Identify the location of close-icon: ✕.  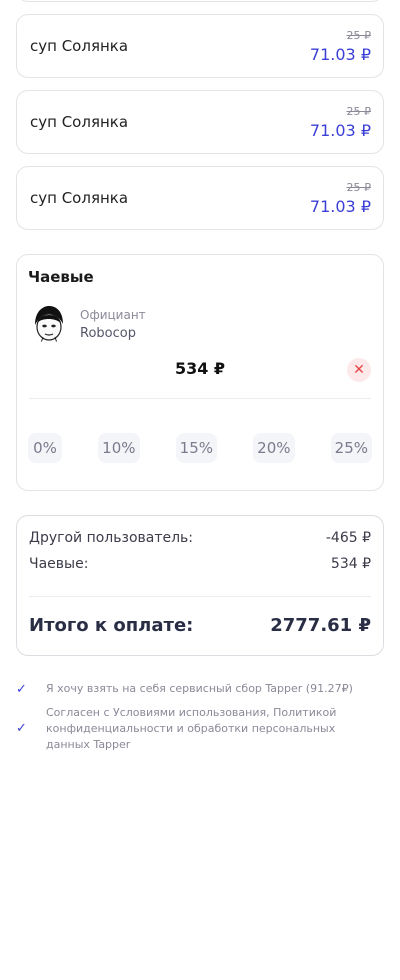
(359, 370).